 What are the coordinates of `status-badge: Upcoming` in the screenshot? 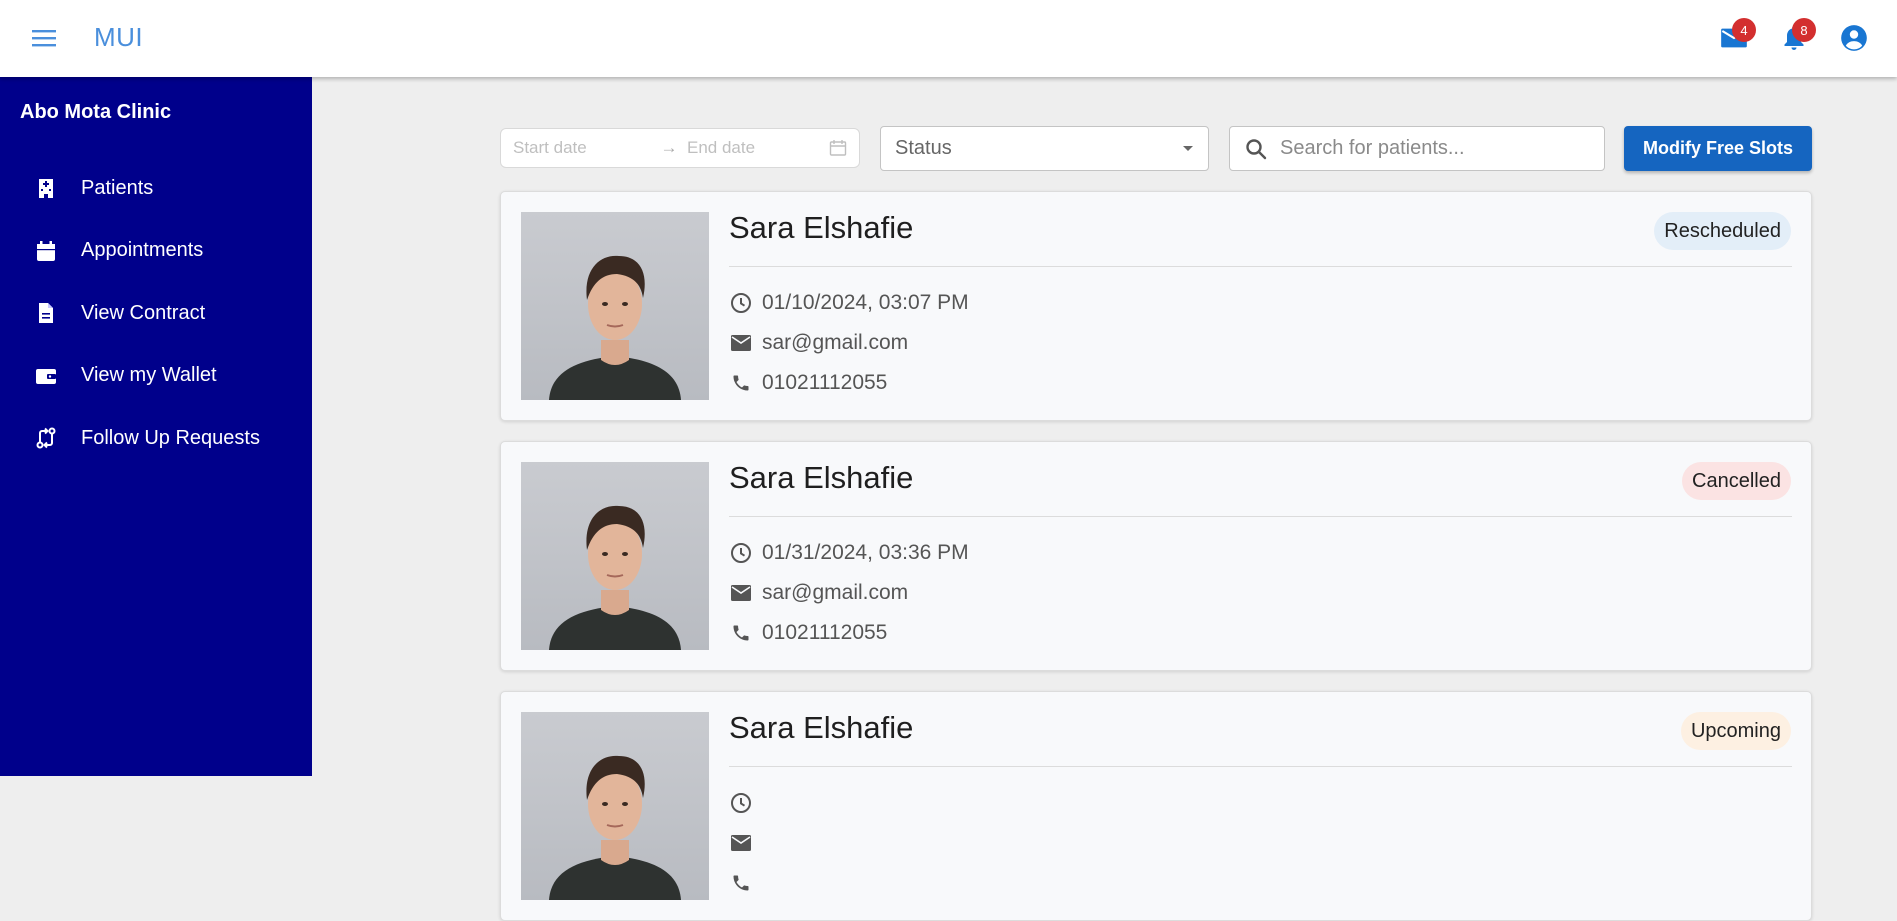 It's located at (1735, 731).